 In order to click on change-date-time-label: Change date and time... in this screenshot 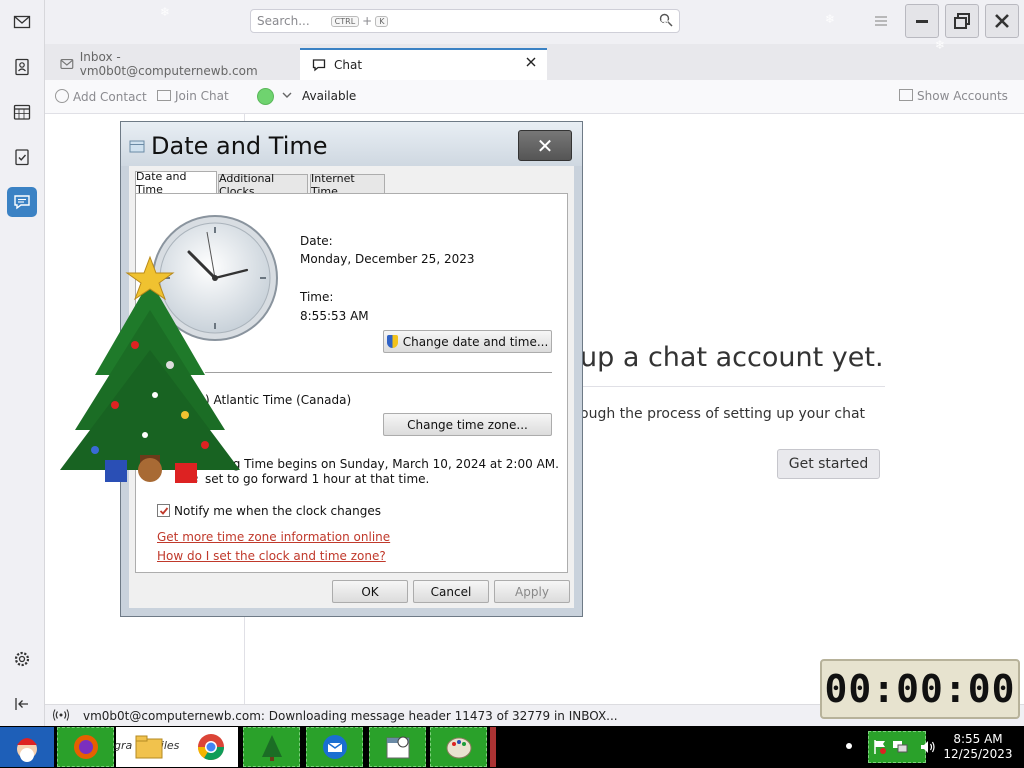, I will do `click(475, 341)`.